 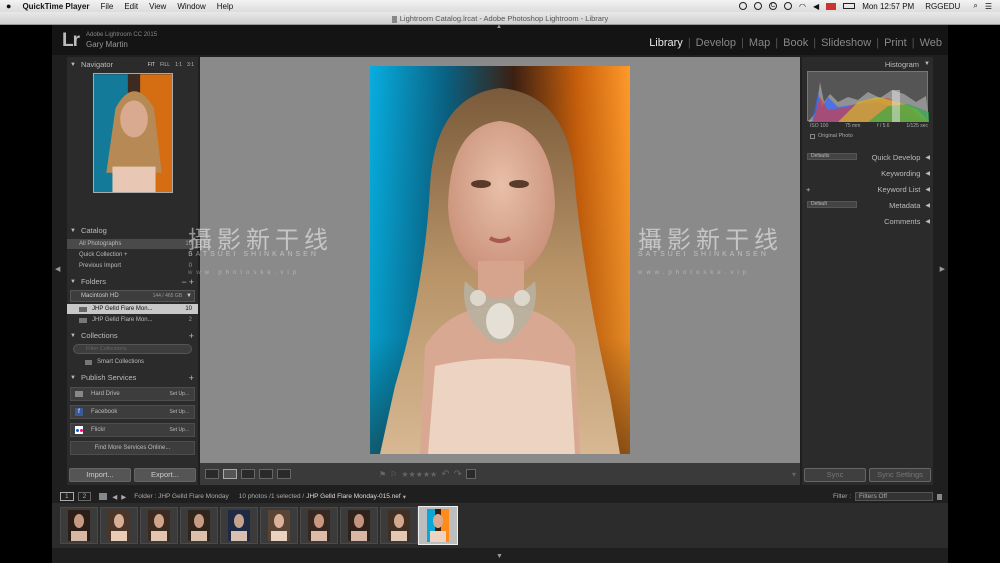 What do you see at coordinates (67, 496) in the screenshot?
I see `page-1-button: 1` at bounding box center [67, 496].